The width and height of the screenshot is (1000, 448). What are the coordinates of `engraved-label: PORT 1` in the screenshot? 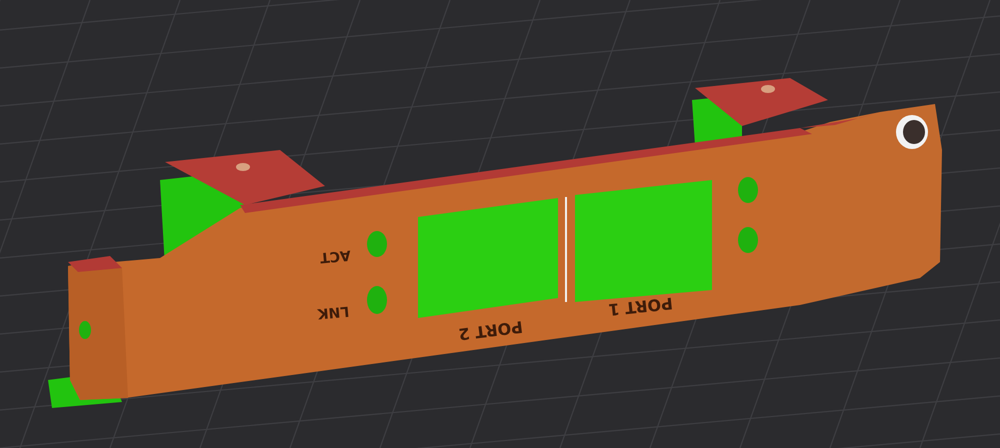 It's located at (640, 307).